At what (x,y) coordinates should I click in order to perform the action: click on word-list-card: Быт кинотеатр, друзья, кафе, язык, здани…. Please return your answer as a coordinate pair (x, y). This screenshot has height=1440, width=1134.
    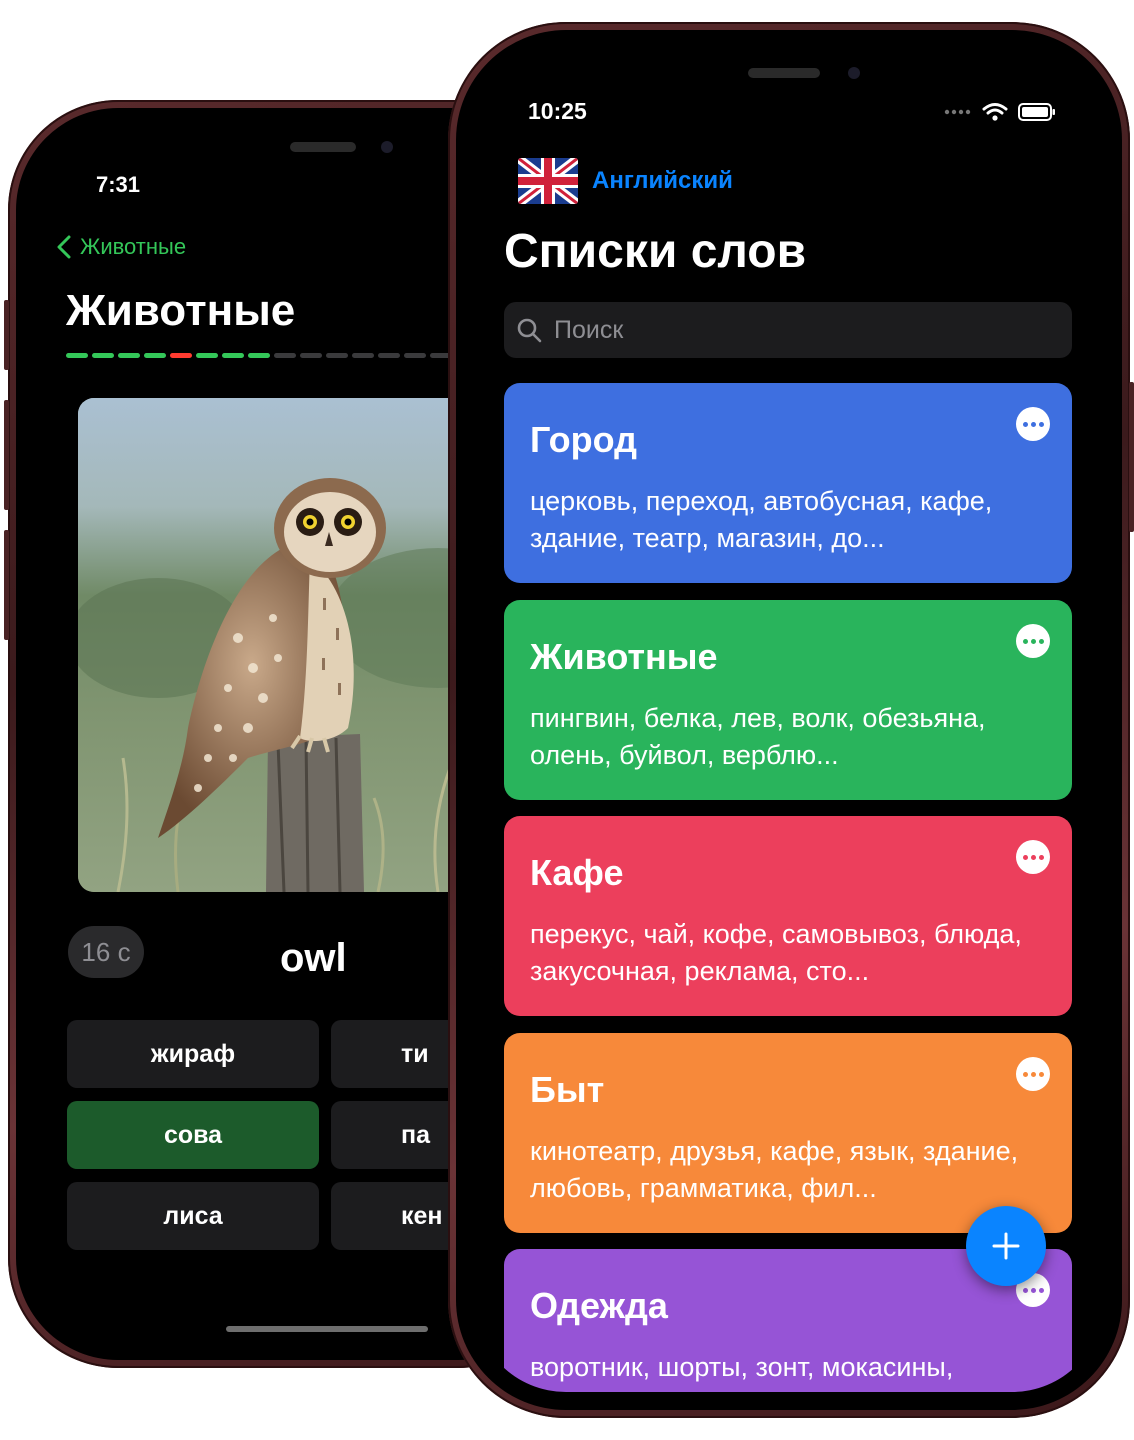
    Looking at the image, I should click on (788, 1133).